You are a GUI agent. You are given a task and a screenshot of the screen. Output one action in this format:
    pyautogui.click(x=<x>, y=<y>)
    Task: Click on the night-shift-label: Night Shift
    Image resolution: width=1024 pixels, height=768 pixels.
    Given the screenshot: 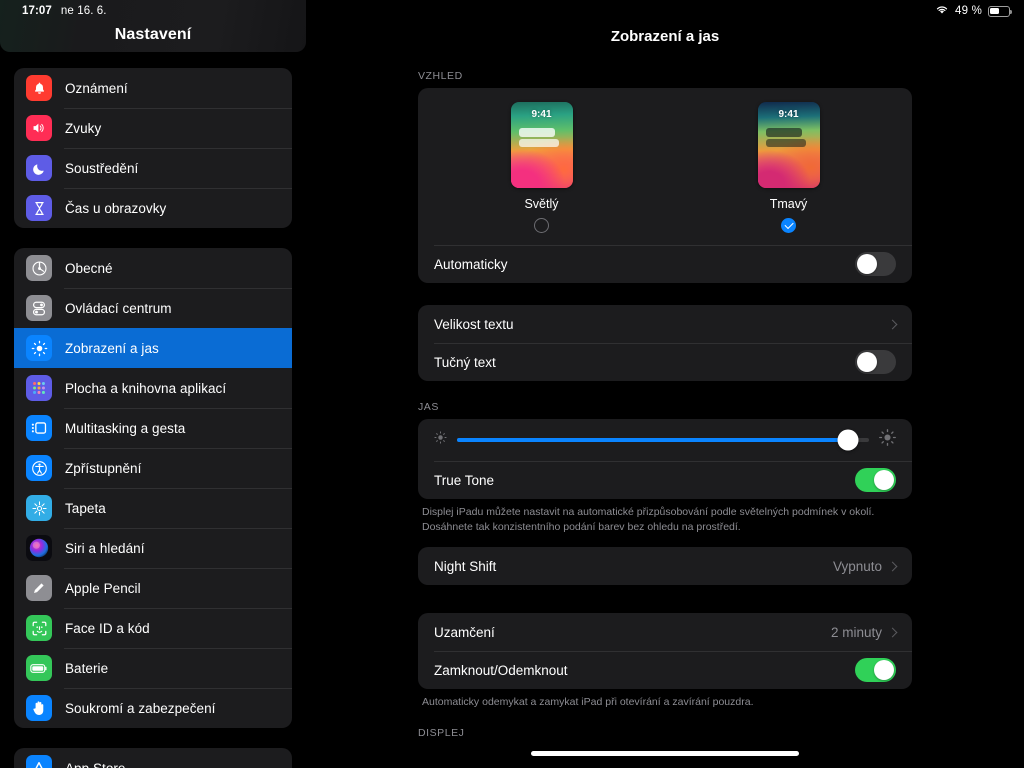 What is the action you would take?
    pyautogui.click(x=465, y=566)
    